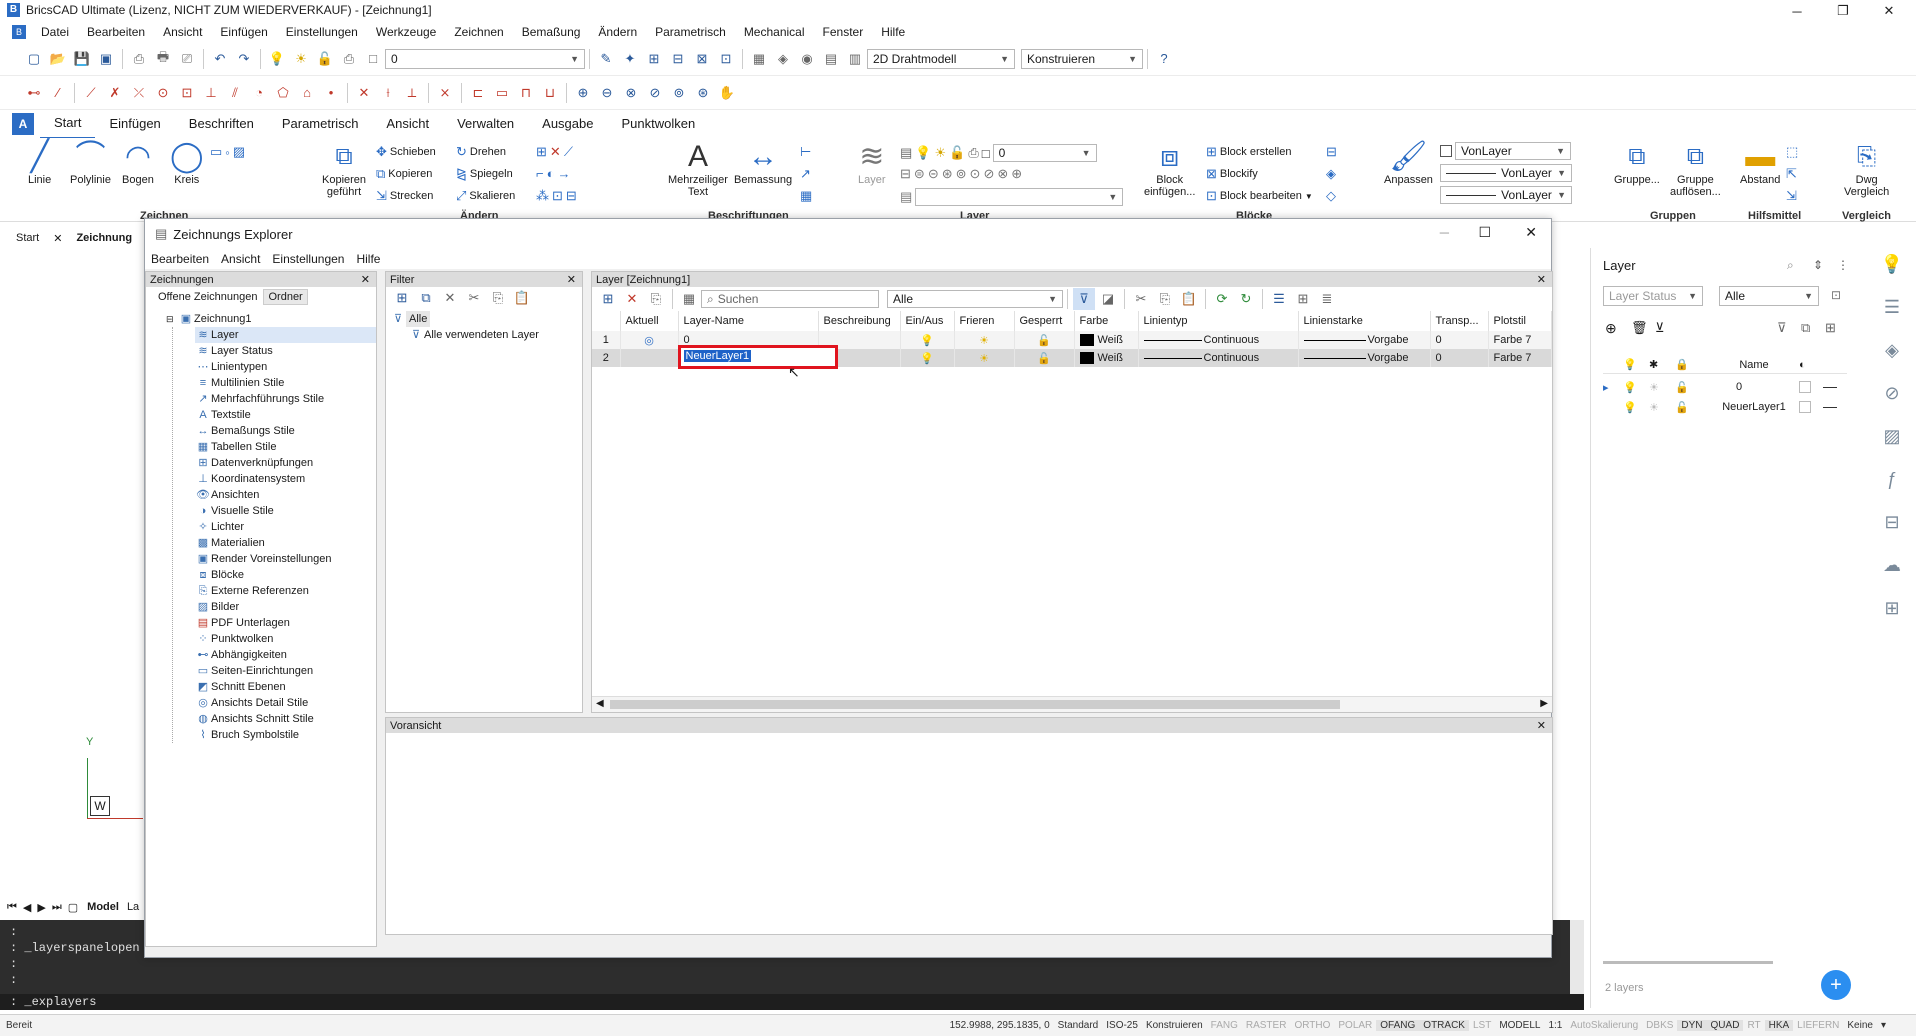 This screenshot has height=1036, width=1916. Describe the element at coordinates (607, 93) in the screenshot. I see `zoom-out-icon: ⊖` at that location.